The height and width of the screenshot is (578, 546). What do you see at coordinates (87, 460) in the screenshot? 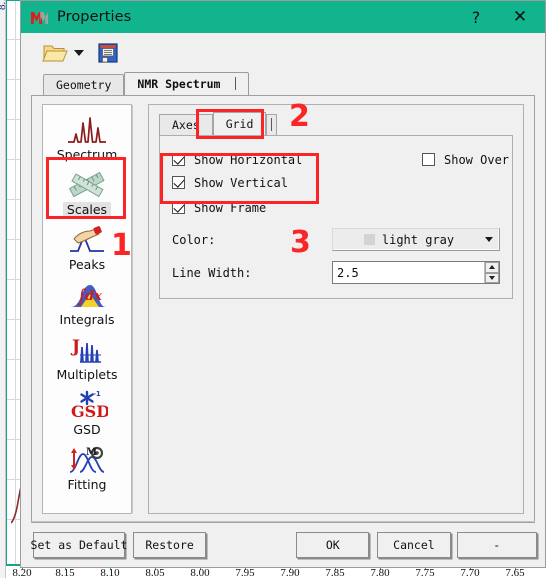
I see `fitting-gear-arrow-icon: M` at bounding box center [87, 460].